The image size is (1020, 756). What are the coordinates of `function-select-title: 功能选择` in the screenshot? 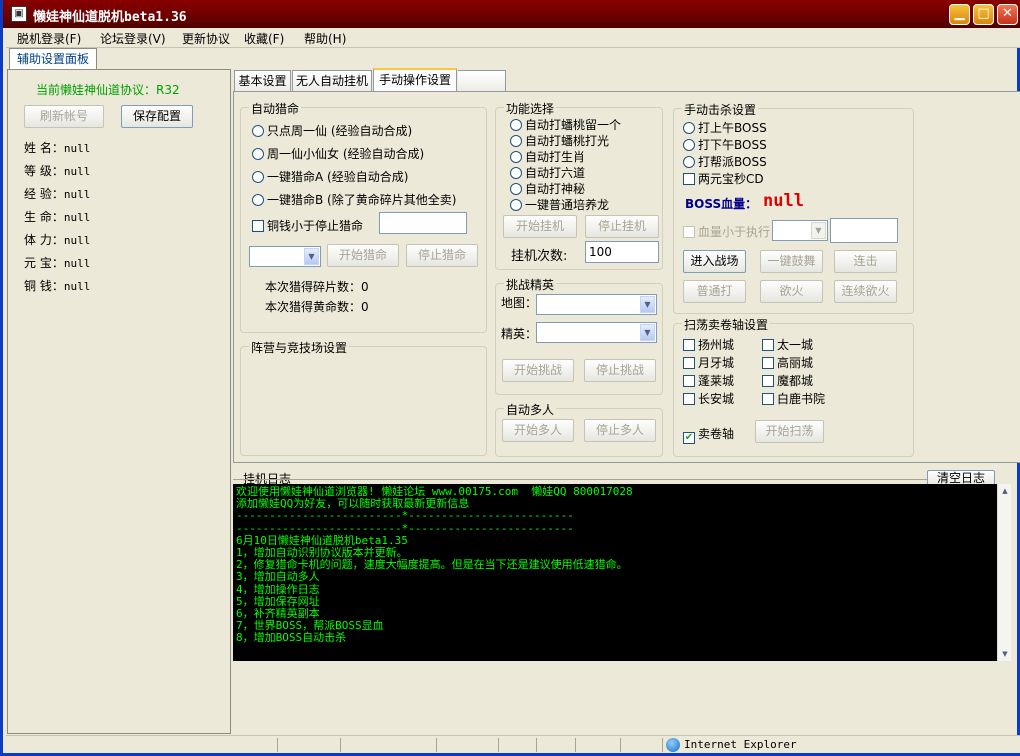 It's located at (530, 108).